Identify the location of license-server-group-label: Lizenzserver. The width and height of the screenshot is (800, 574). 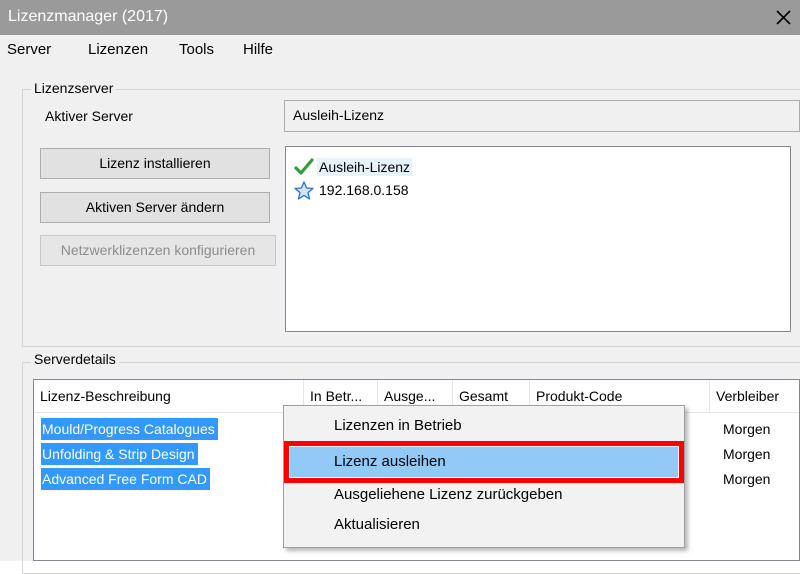
(74, 88).